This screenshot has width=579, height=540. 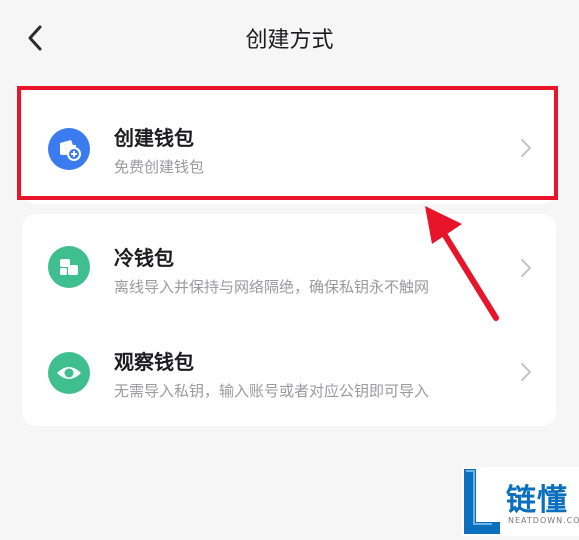 I want to click on option-subtitle: 离线导入并保持与网络隔绝，确保私钥永不触网, so click(x=272, y=287).